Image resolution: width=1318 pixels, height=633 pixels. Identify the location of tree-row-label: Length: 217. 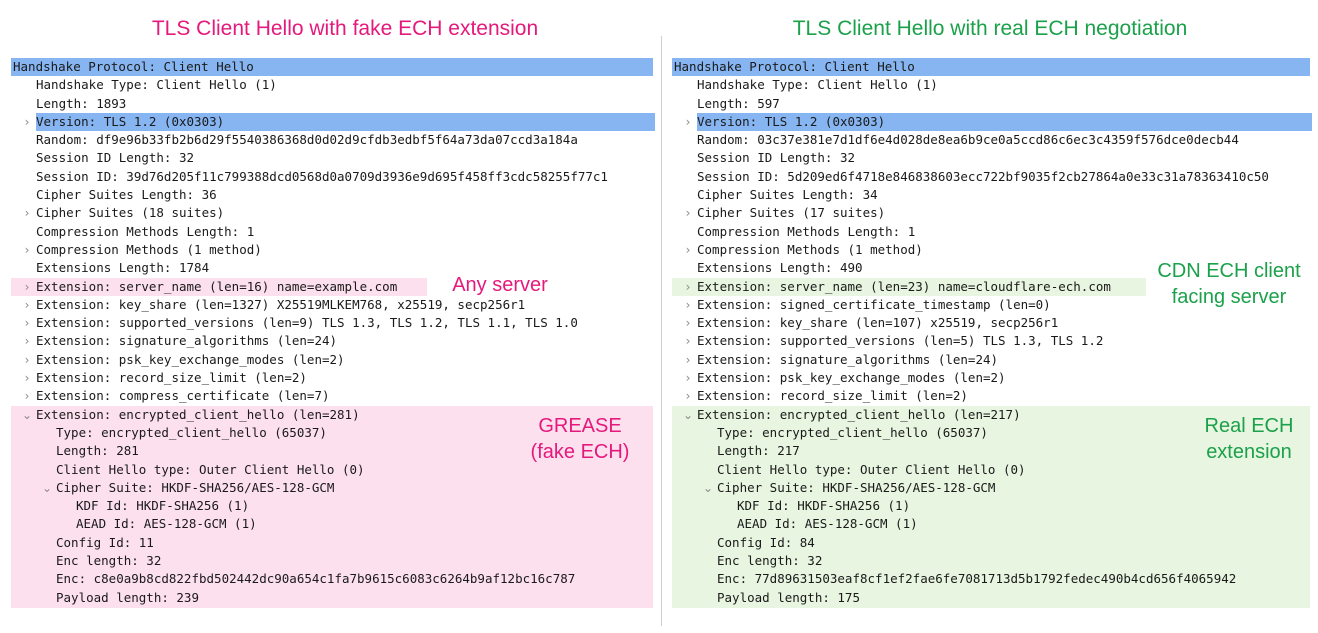
(758, 451).